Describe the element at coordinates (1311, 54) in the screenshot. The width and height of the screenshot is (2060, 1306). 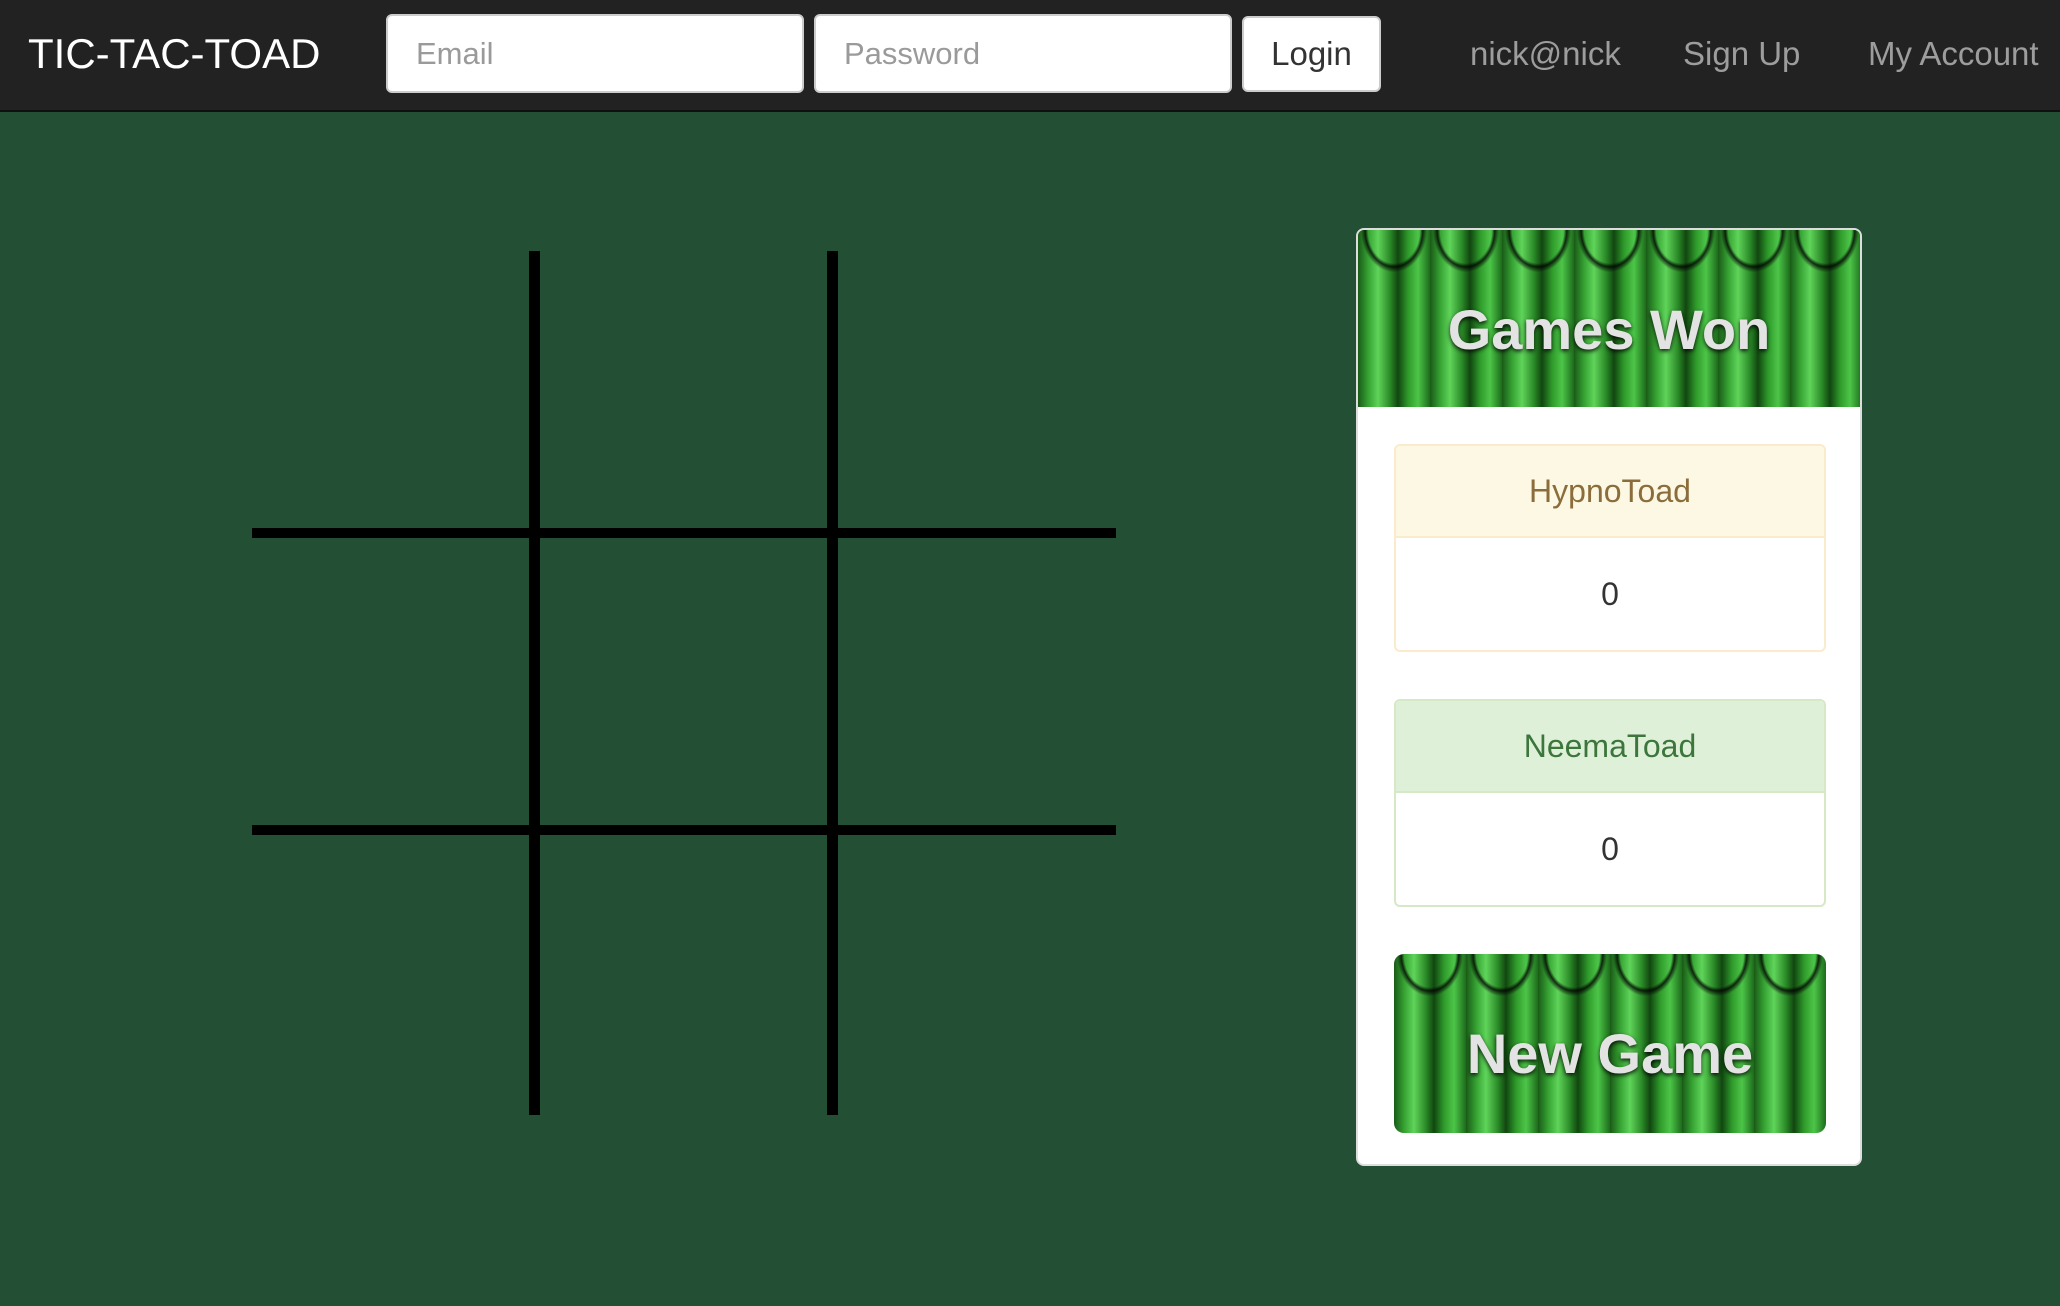
I see `login-button: Login` at that location.